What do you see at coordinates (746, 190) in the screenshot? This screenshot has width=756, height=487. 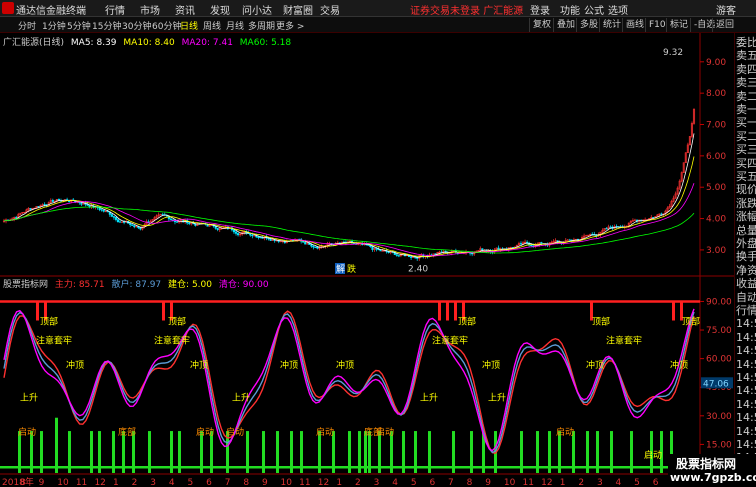 I see `sidebar-item: 现价` at bounding box center [746, 190].